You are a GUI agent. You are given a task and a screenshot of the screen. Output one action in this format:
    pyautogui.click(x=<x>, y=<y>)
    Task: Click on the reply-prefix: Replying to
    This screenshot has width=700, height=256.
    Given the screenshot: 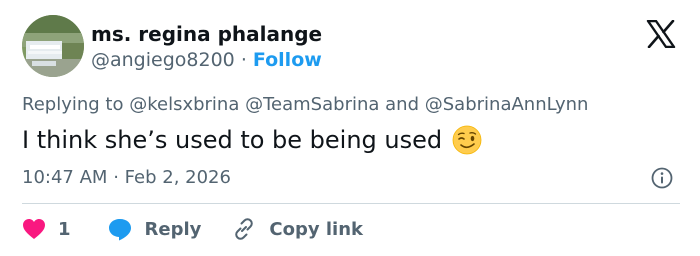 What is the action you would take?
    pyautogui.click(x=73, y=104)
    